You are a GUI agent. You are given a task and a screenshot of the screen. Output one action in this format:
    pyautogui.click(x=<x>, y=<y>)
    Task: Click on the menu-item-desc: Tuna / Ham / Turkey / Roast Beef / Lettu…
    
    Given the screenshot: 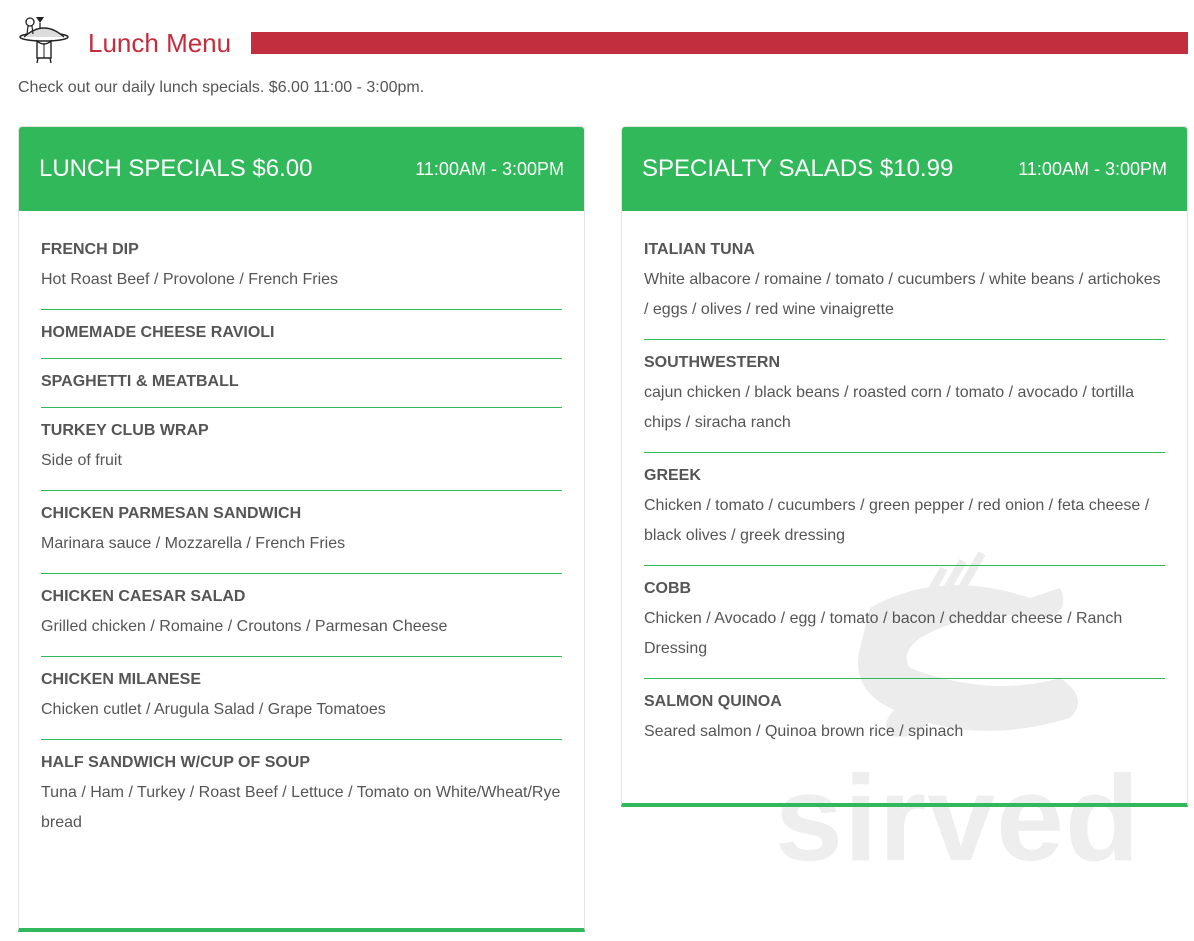 What is the action you would take?
    pyautogui.click(x=301, y=807)
    